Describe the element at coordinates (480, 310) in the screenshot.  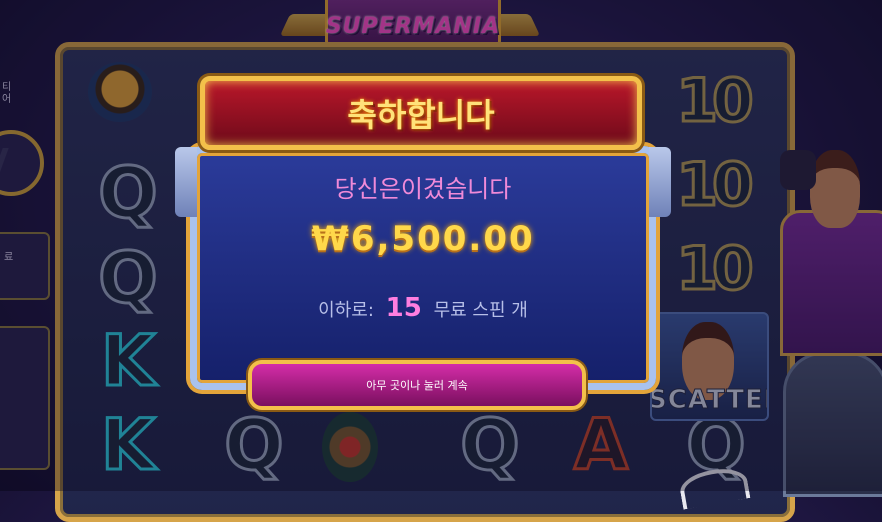
I see `free-spins-suffix: 무료 스핀 개` at that location.